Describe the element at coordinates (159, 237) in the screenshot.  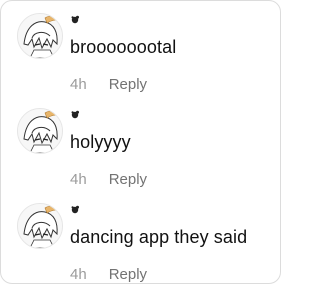
I see `comment-text: dancing app they said` at that location.